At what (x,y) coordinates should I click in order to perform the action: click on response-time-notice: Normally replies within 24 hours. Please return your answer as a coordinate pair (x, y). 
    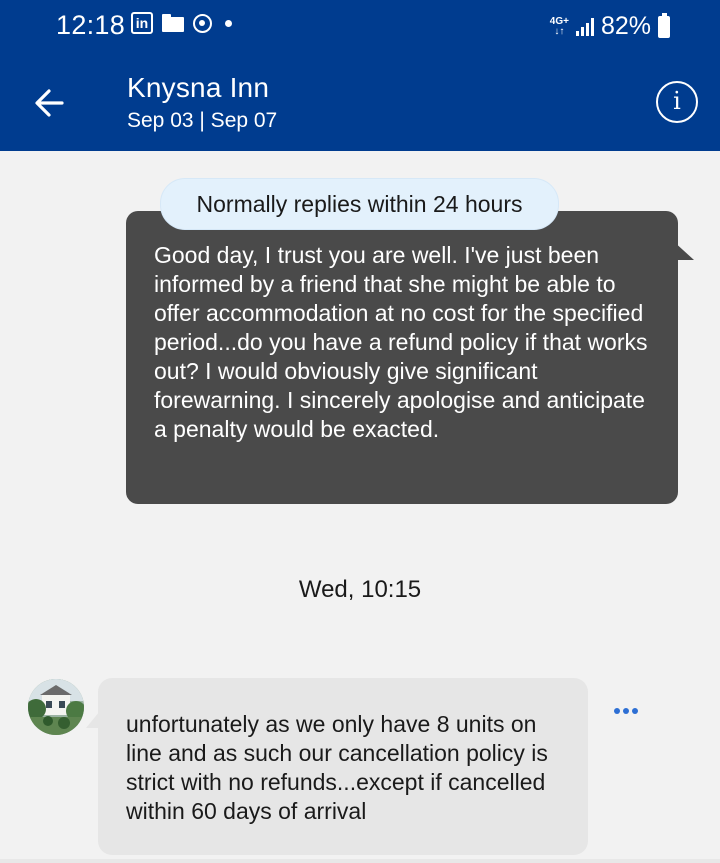
    Looking at the image, I should click on (359, 204).